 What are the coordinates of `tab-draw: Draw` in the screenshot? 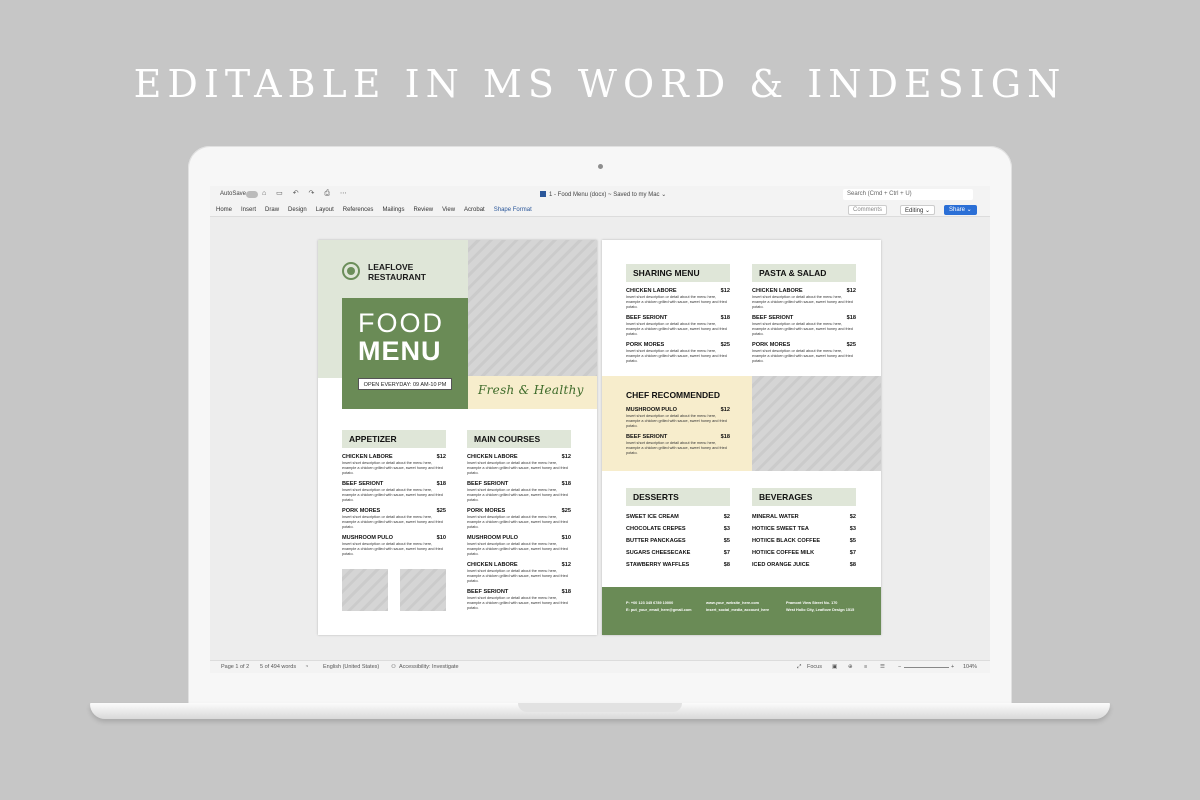 It's located at (272, 210).